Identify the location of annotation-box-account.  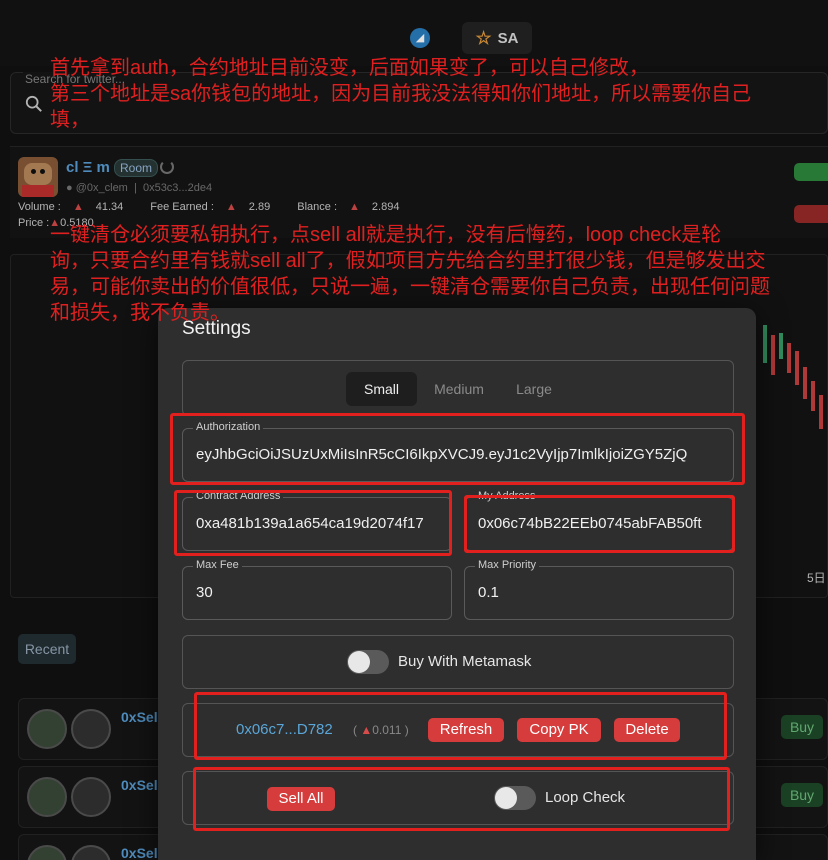
(460, 726).